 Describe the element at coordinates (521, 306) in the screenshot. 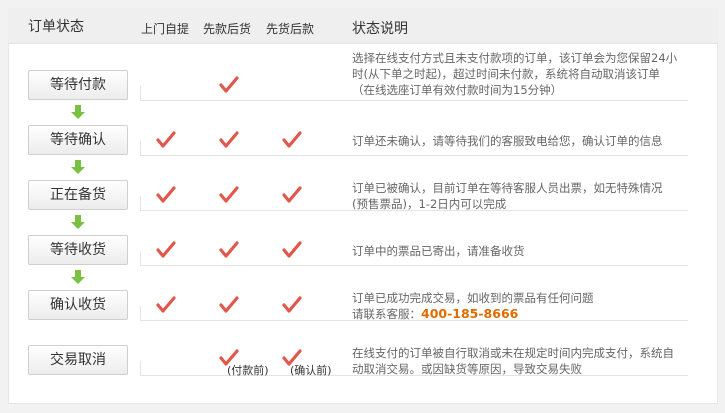

I see `status-description: 订单已成功完成交易，如收到的票品有任何问题 请联系客服：400-185-8666` at that location.